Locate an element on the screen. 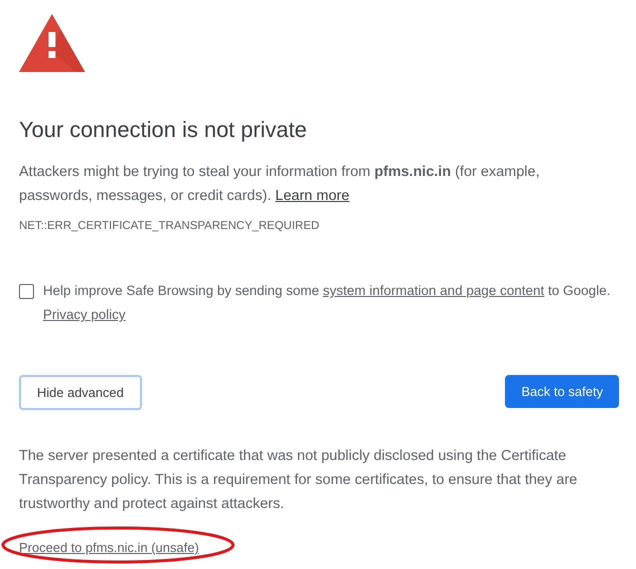  page-heading: Your connection is not private is located at coordinates (163, 130).